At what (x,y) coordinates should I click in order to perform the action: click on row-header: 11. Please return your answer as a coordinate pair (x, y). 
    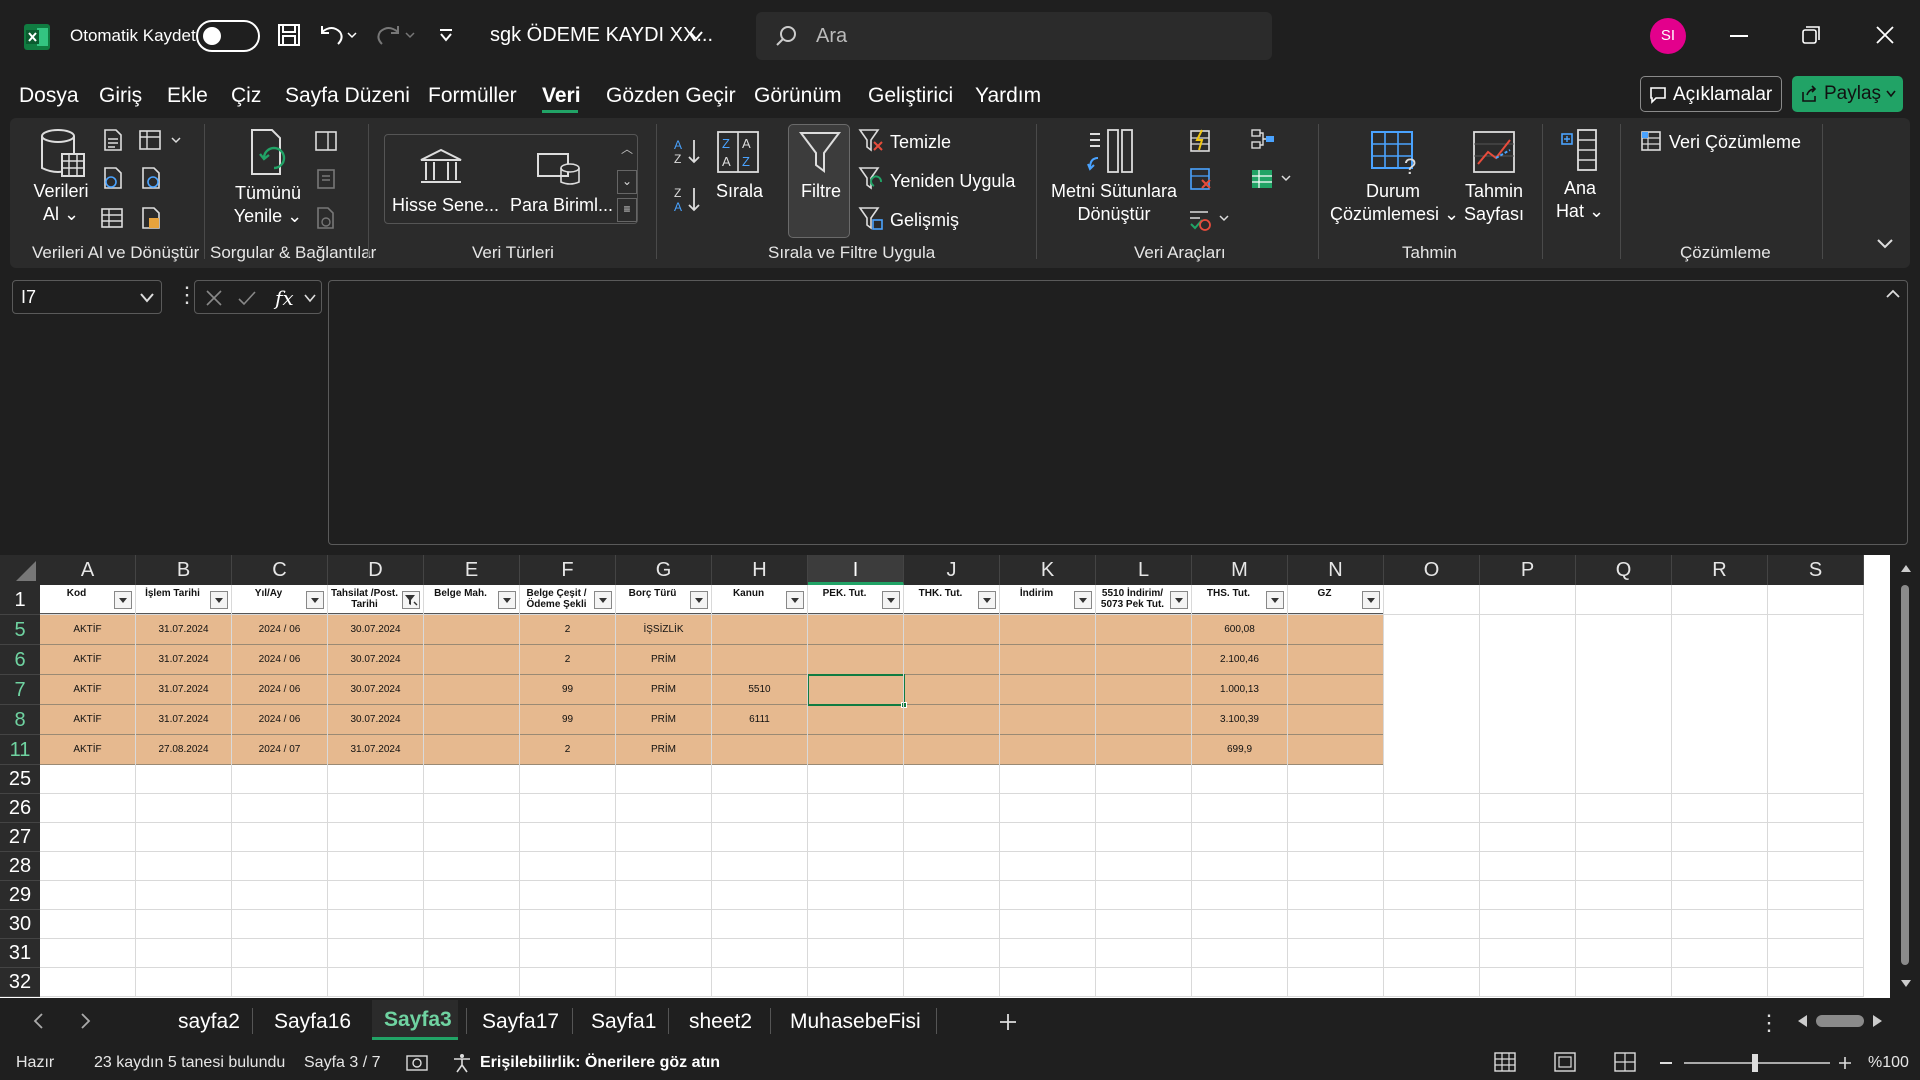
    Looking at the image, I should click on (20, 750).